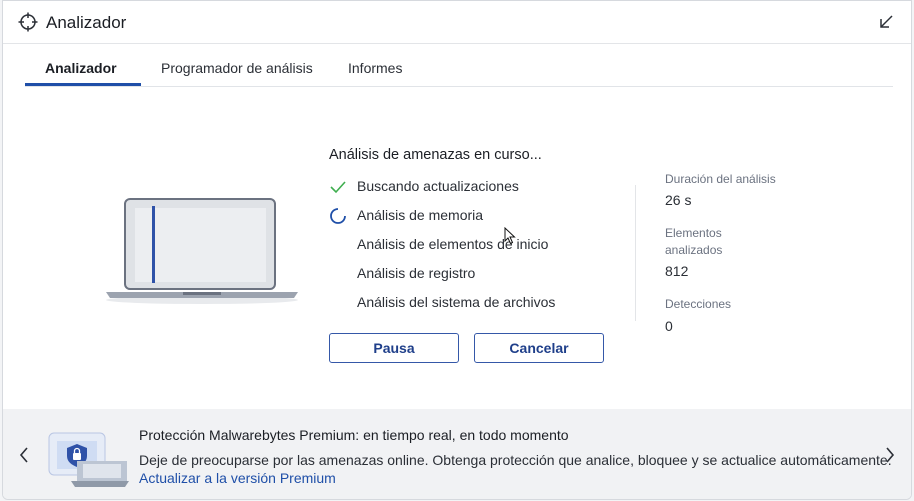 Image resolution: width=914 pixels, height=501 pixels. What do you see at coordinates (886, 22) in the screenshot?
I see `collapse-arrow-icon` at bounding box center [886, 22].